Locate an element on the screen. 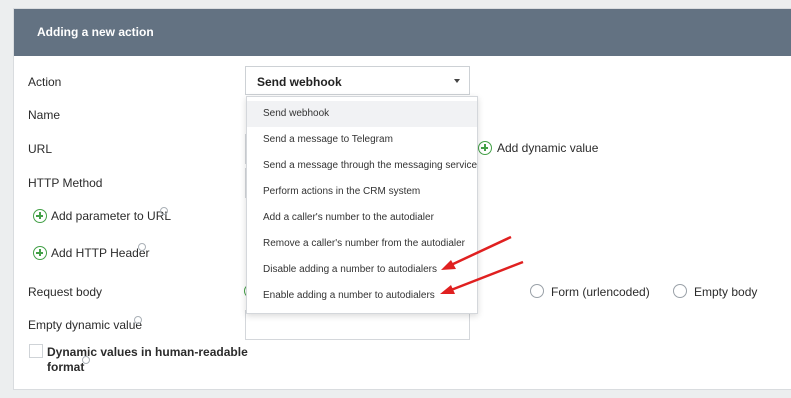 The height and width of the screenshot is (398, 791). annotation-arrows is located at coordinates (482, 264).